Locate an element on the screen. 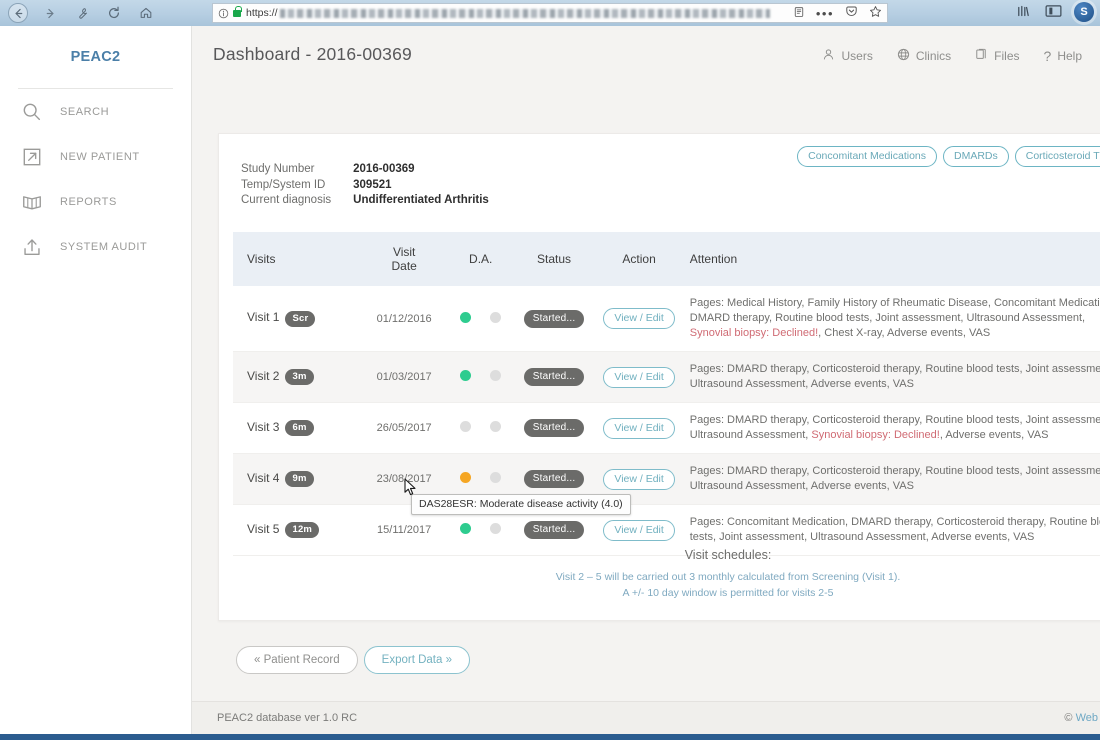  footer-version-text: PEAC2 database ver 1.0 RC is located at coordinates (287, 718).